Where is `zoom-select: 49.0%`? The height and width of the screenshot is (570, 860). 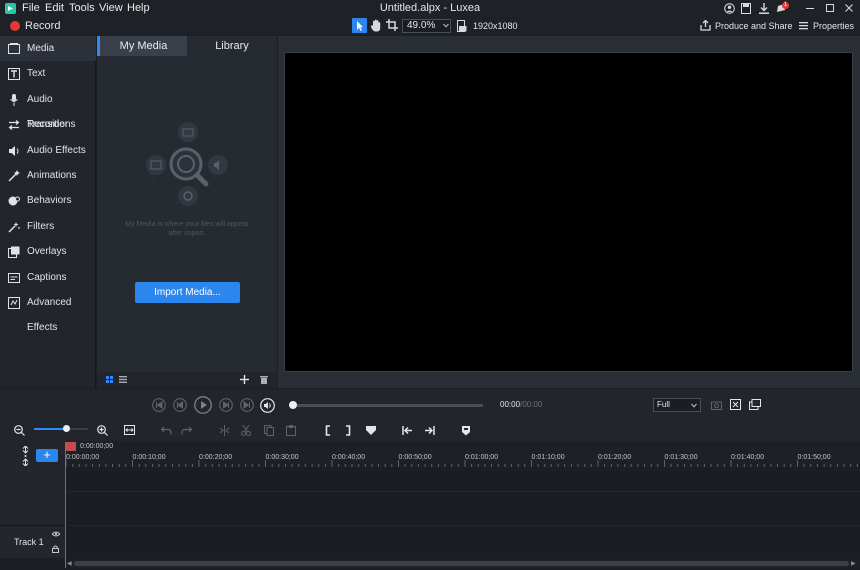
zoom-select: 49.0% is located at coordinates (426, 26).